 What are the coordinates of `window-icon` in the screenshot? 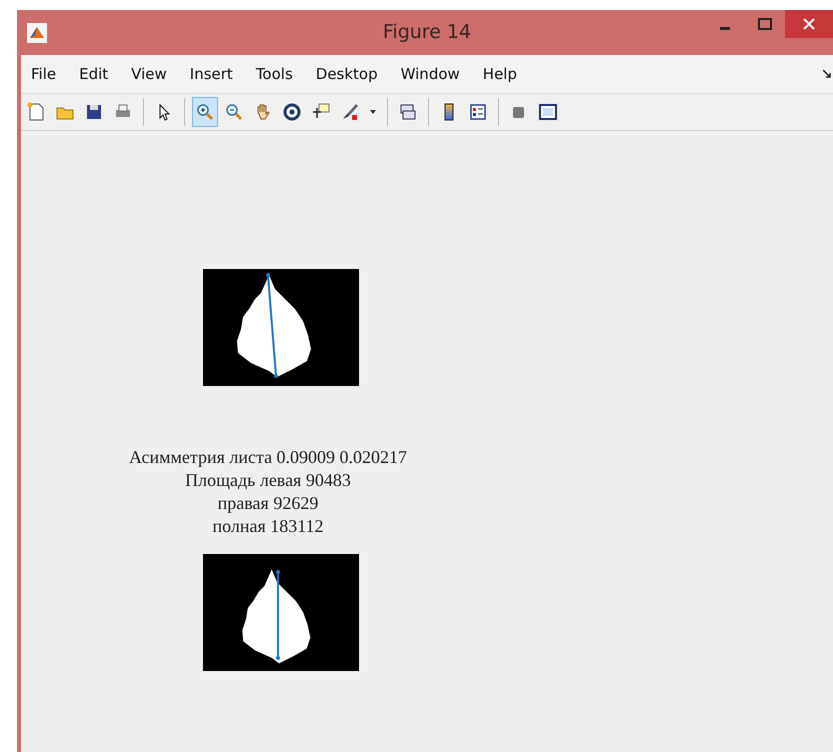 It's located at (548, 112).